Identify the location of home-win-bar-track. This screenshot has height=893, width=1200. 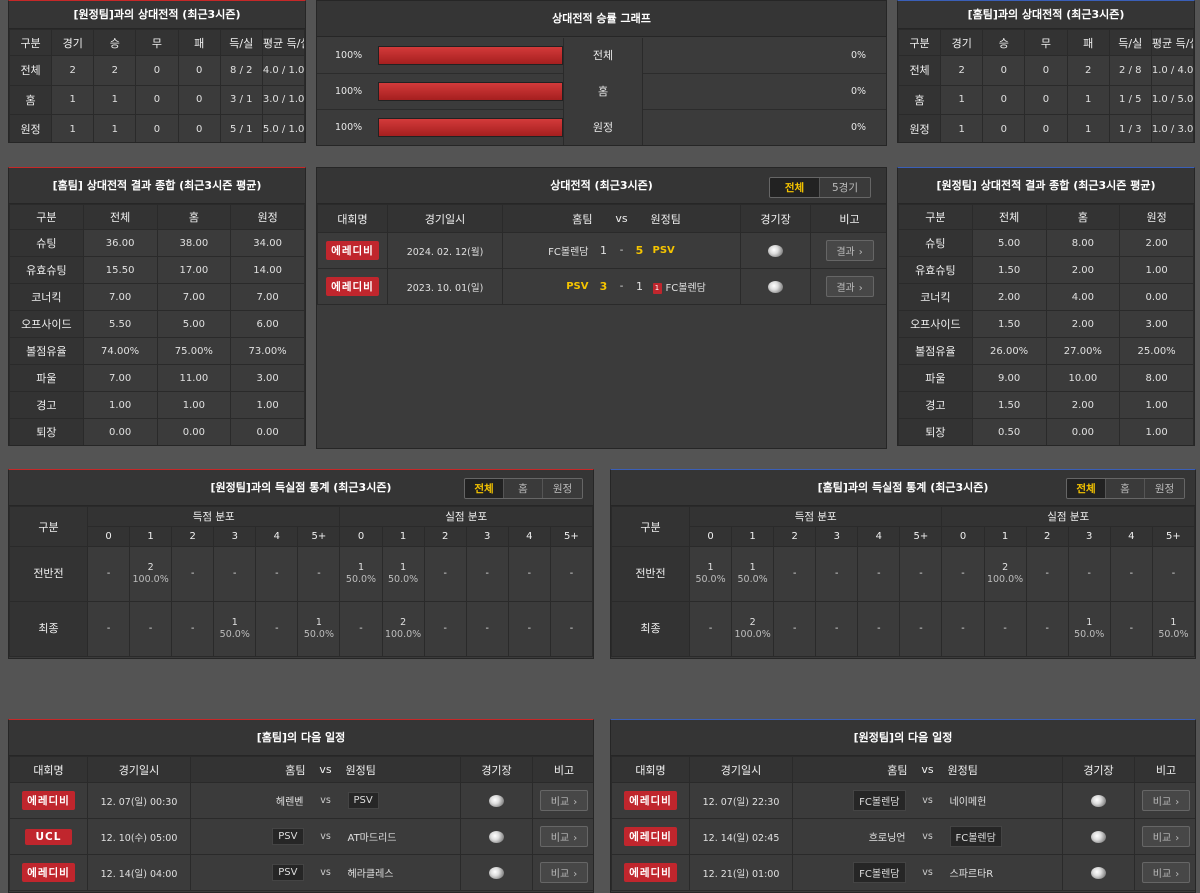
(470, 127).